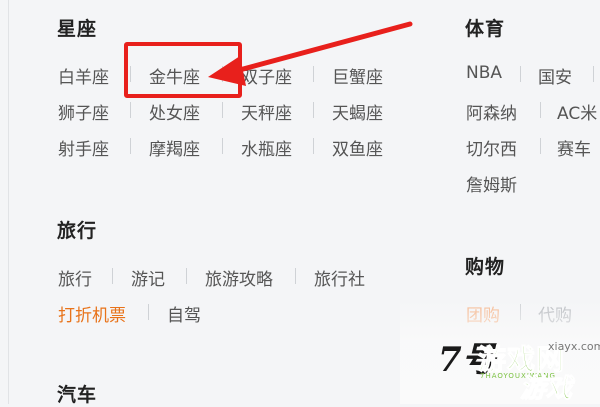 This screenshot has height=407, width=600. What do you see at coordinates (574, 147) in the screenshot?
I see `link-saiche: 赛车` at bounding box center [574, 147].